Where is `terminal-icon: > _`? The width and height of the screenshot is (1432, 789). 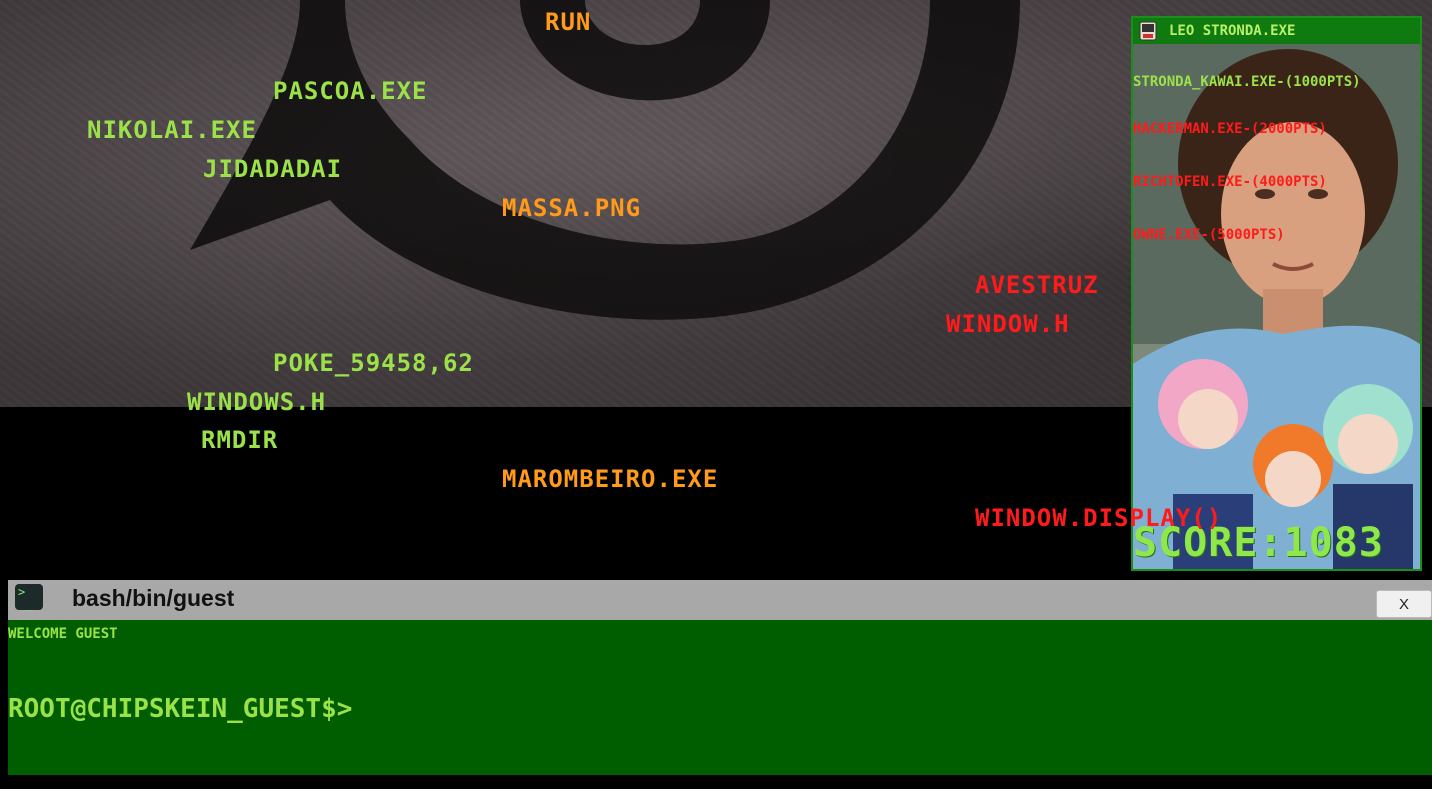 terminal-icon: > _ is located at coordinates (29, 597).